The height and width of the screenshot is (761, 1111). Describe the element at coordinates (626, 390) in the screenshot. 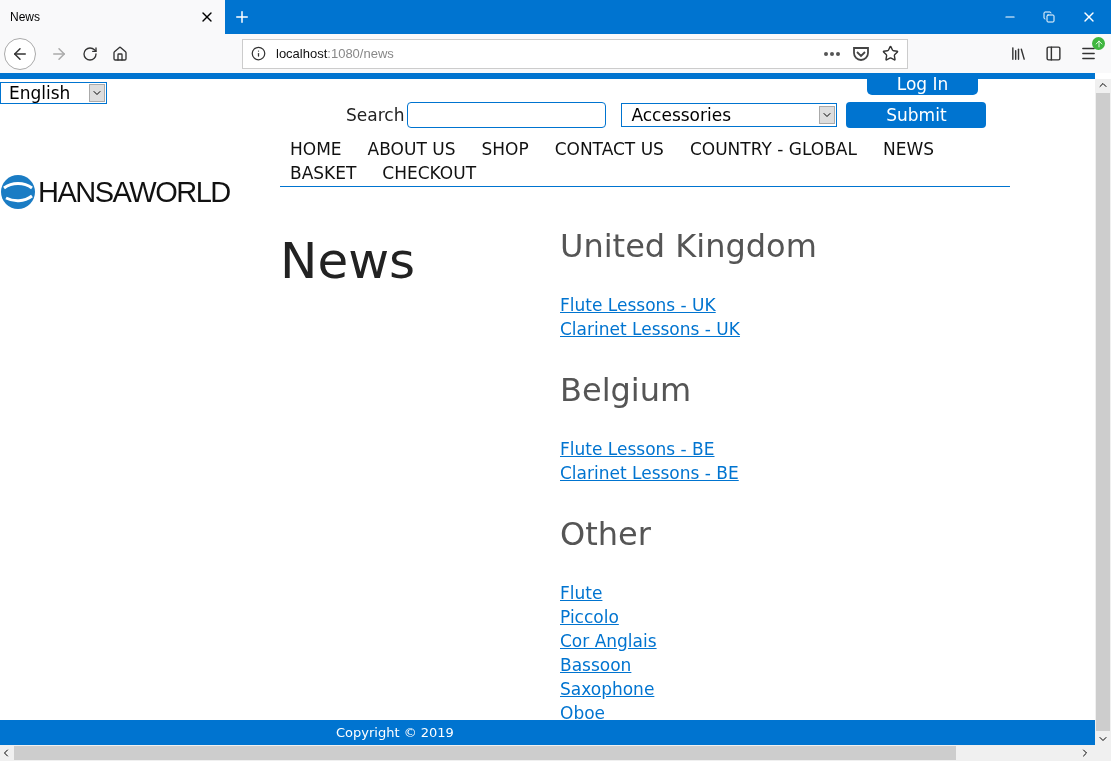

I see `section-heading: Belgium` at that location.